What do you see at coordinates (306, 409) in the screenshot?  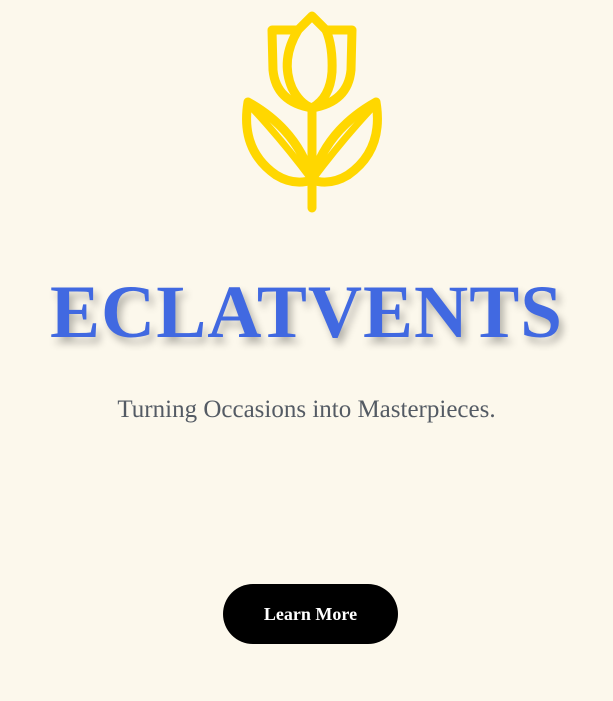 I see `tagline: Turning Occasions into Masterpieces.` at bounding box center [306, 409].